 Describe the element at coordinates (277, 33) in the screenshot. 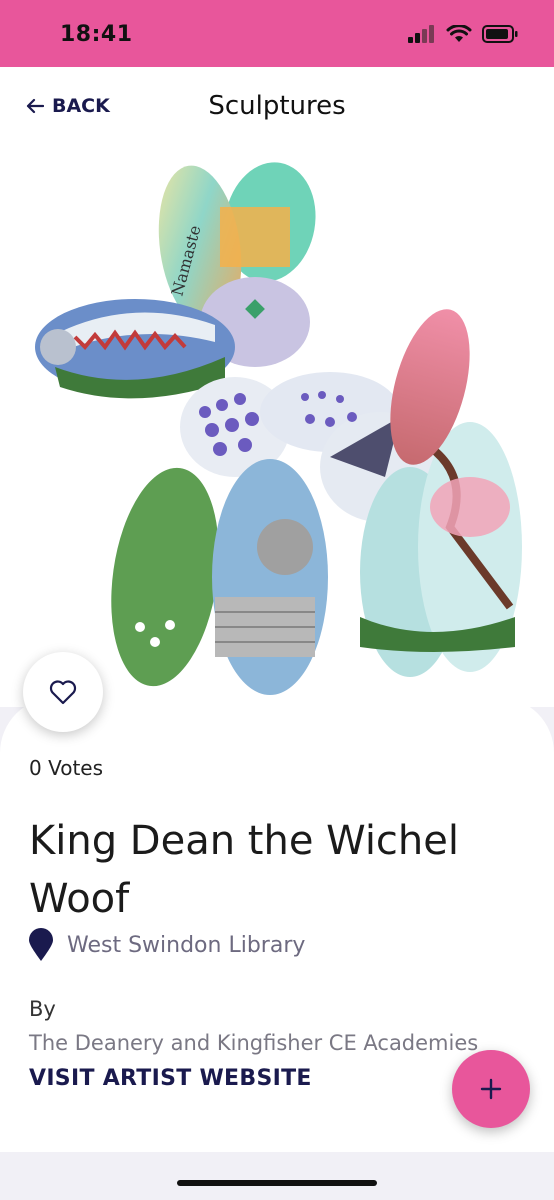

I see `status-bar: 18:41` at that location.